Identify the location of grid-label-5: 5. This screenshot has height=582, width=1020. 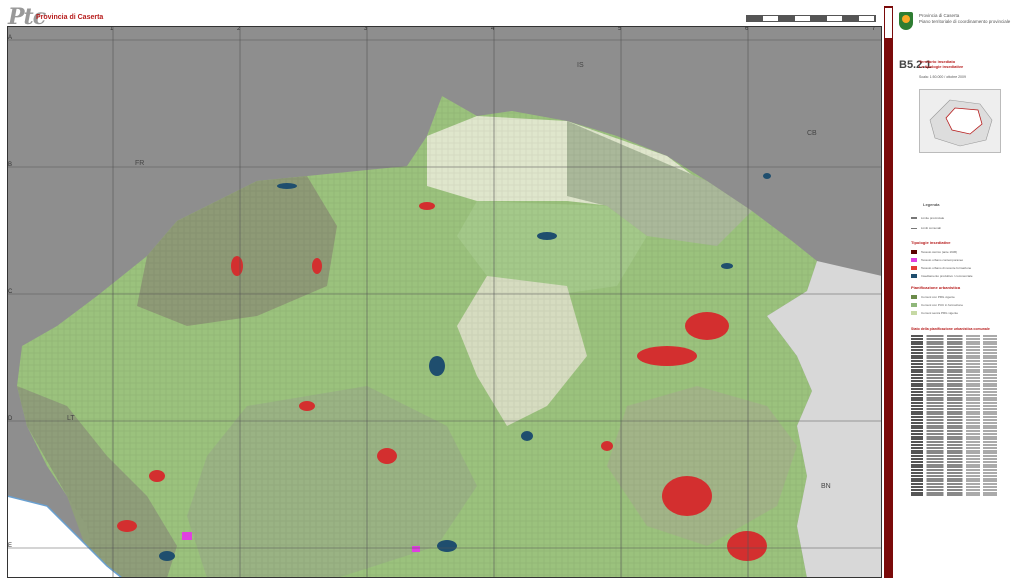
(620, 29).